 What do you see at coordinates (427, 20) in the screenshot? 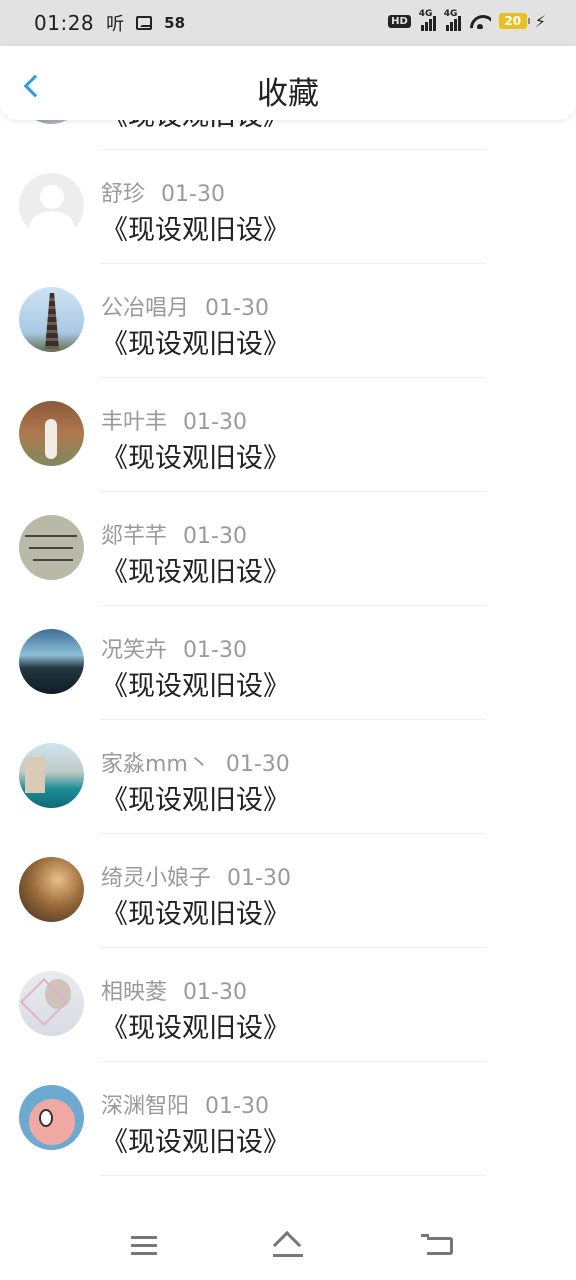
I see `signal-4g-icon: 4G` at bounding box center [427, 20].